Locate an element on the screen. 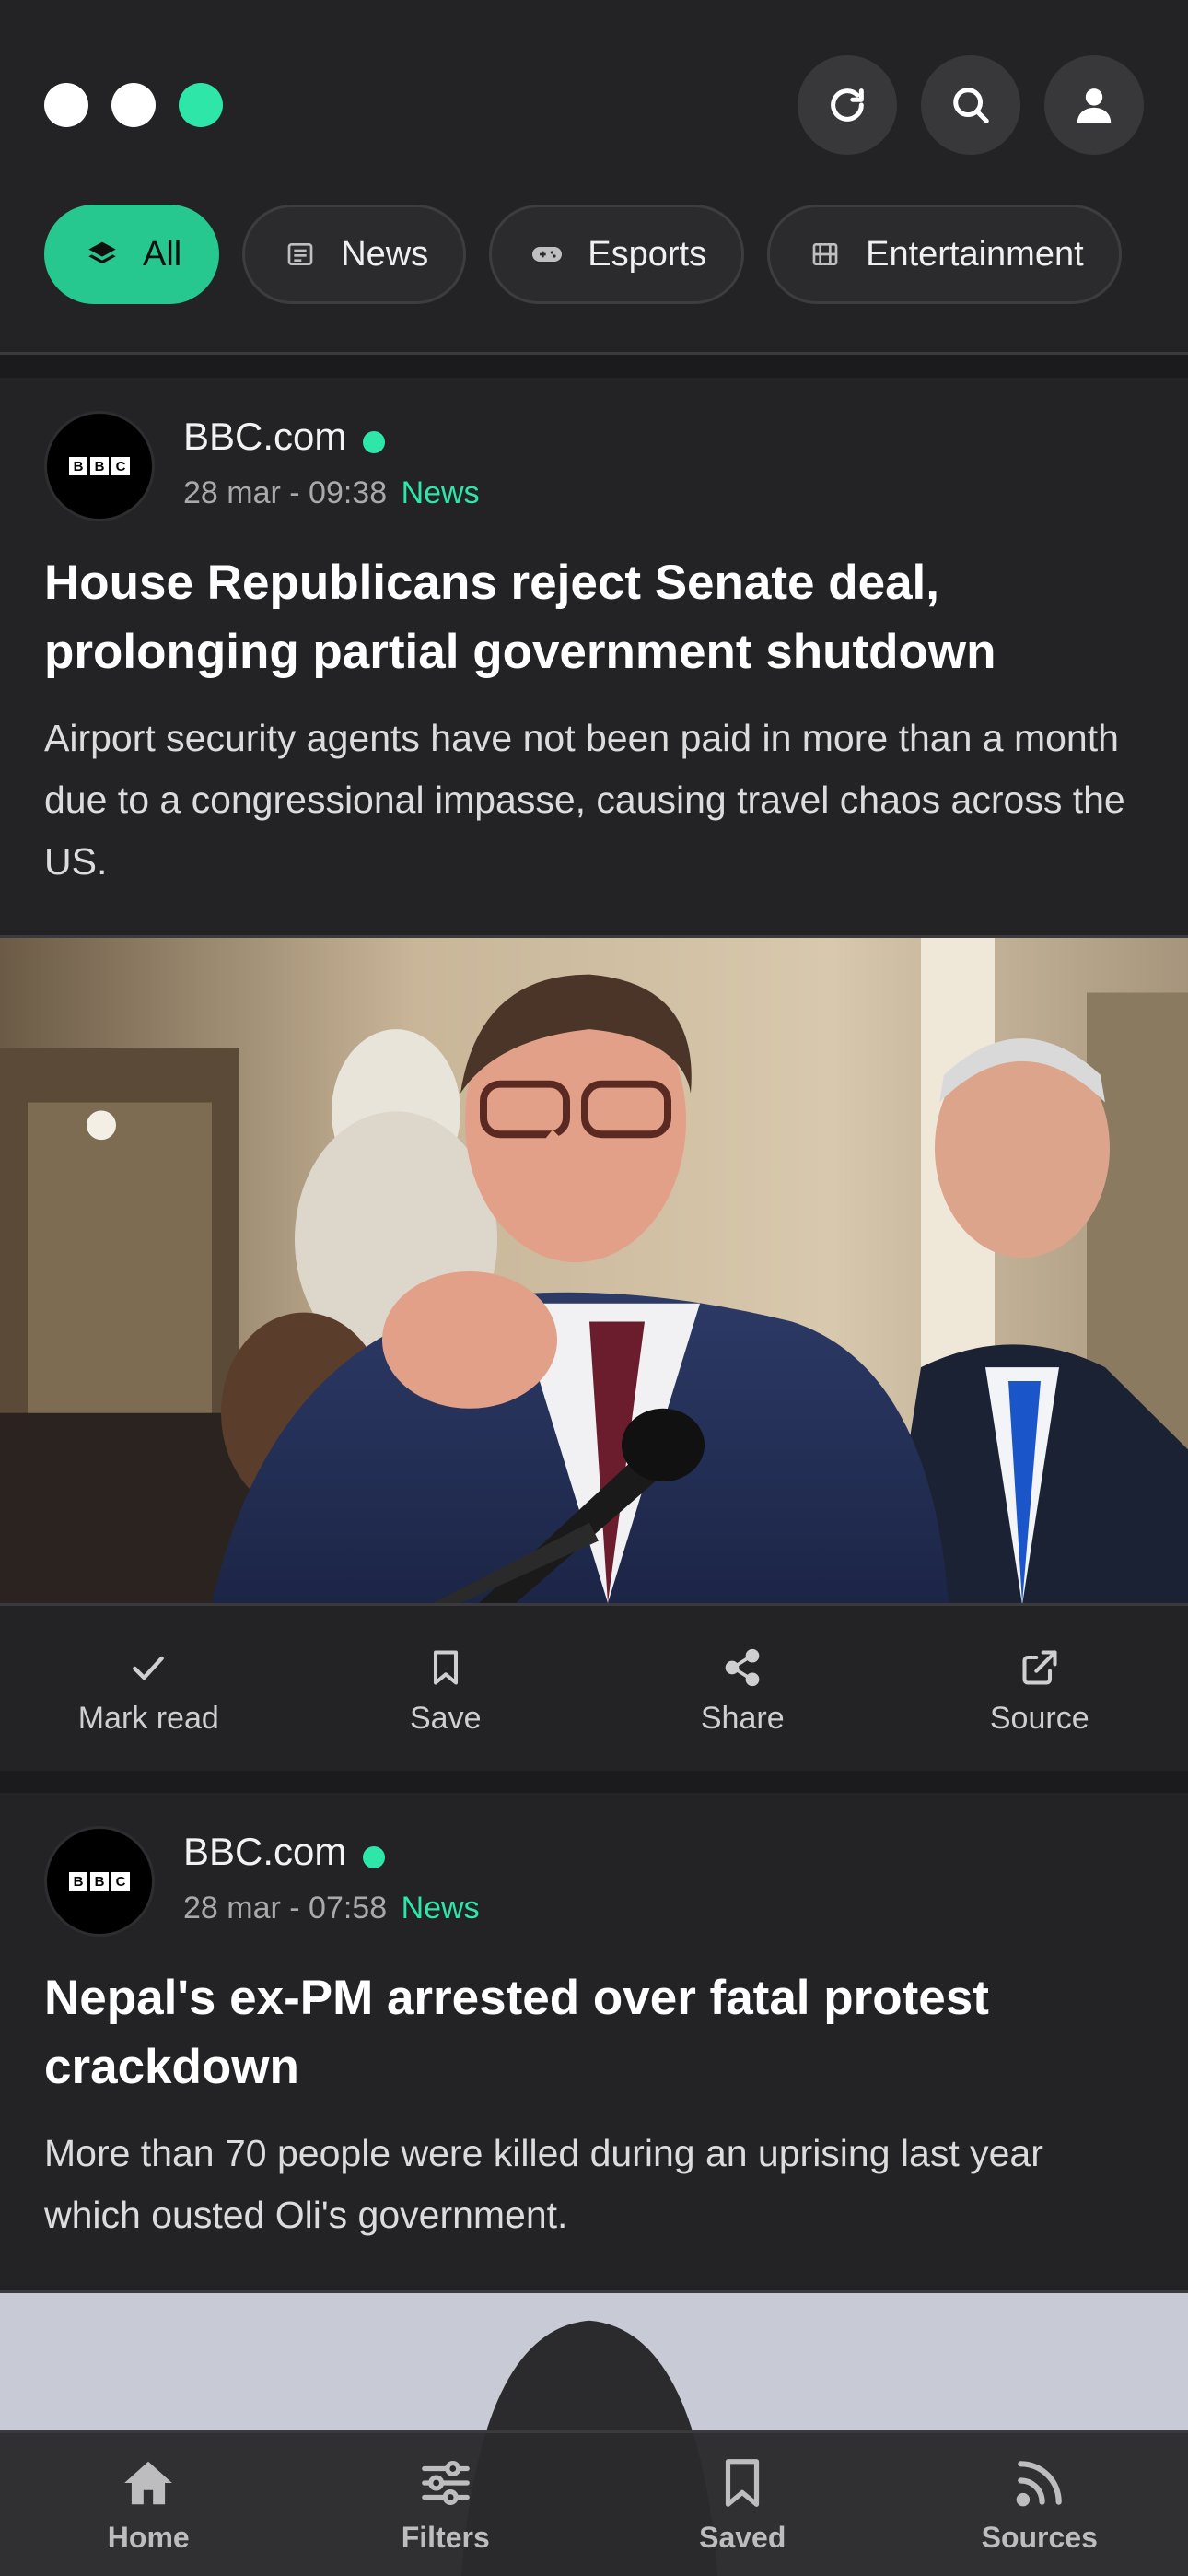 The image size is (1188, 2576). layers-icon is located at coordinates (102, 252).